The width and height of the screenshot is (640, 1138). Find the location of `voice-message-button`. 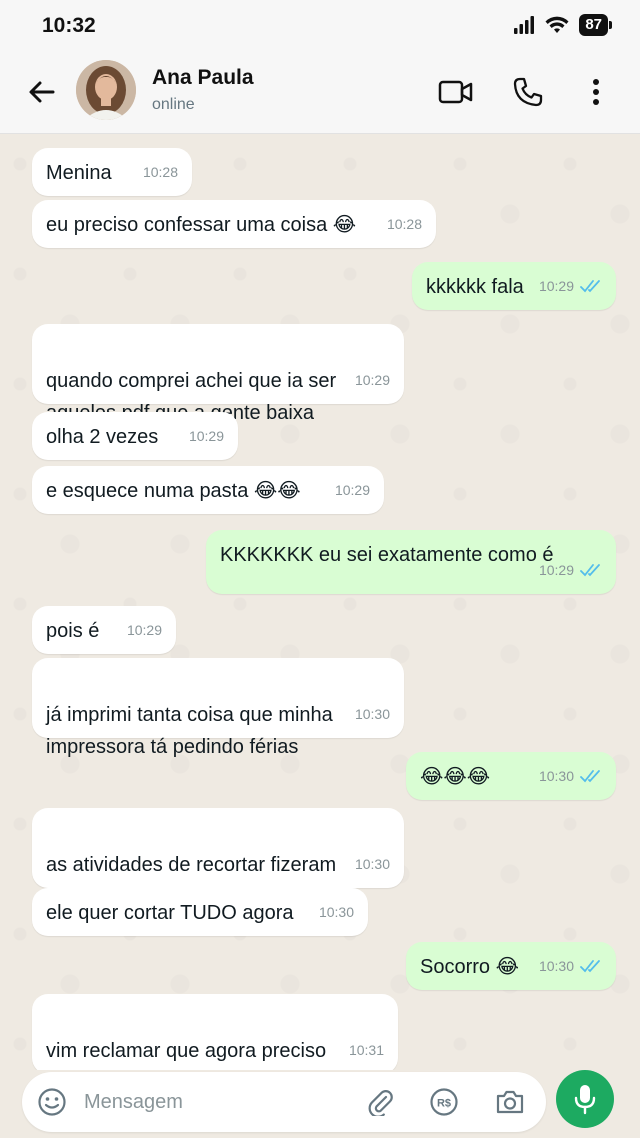

voice-message-button is located at coordinates (585, 1099).